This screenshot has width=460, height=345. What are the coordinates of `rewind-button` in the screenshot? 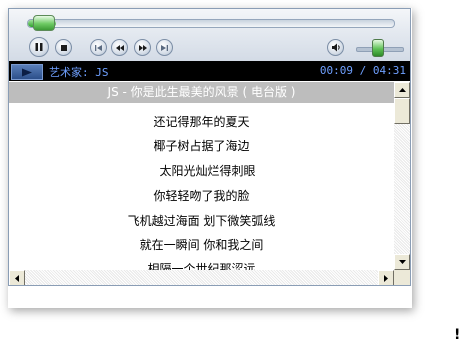 It's located at (119, 47).